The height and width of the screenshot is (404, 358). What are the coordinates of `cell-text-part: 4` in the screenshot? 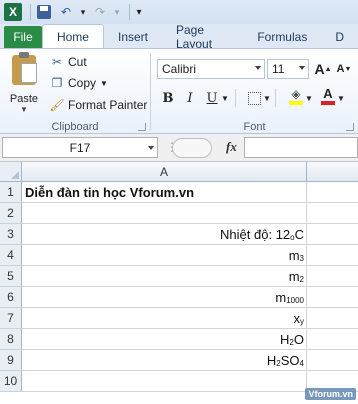 It's located at (301, 363).